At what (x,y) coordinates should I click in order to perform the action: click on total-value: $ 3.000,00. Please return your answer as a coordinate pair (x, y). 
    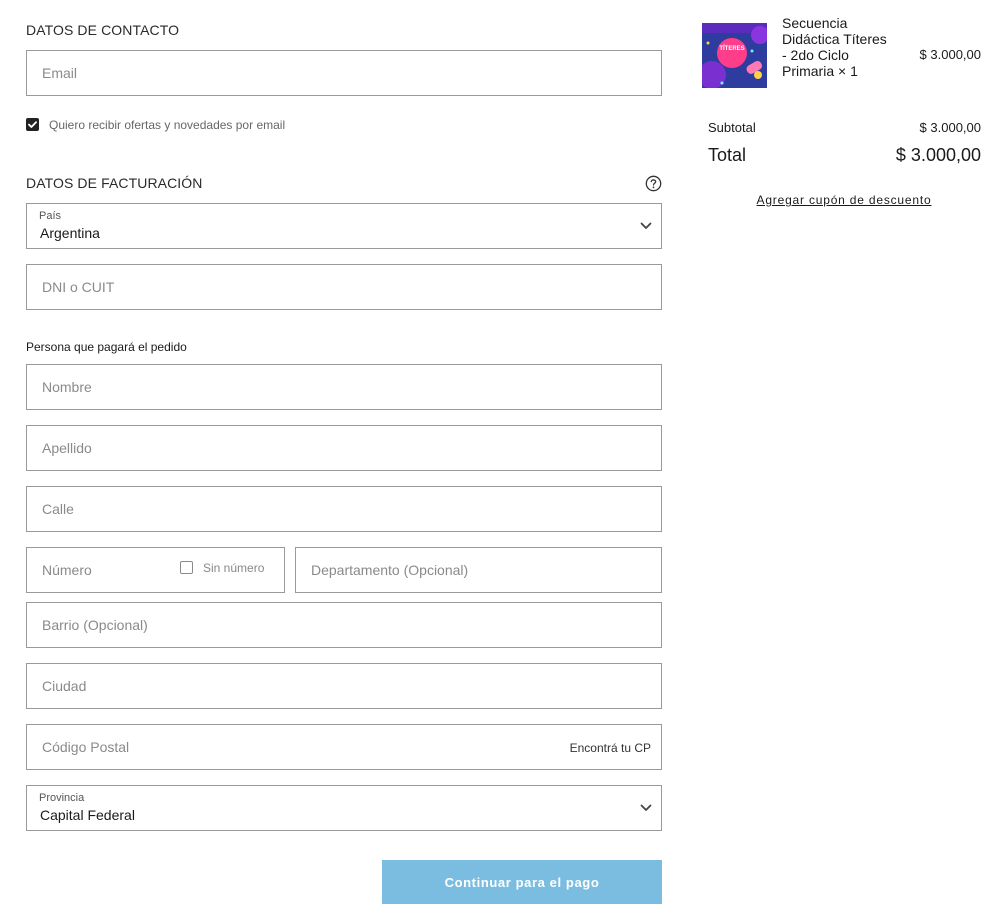
    Looking at the image, I should click on (938, 155).